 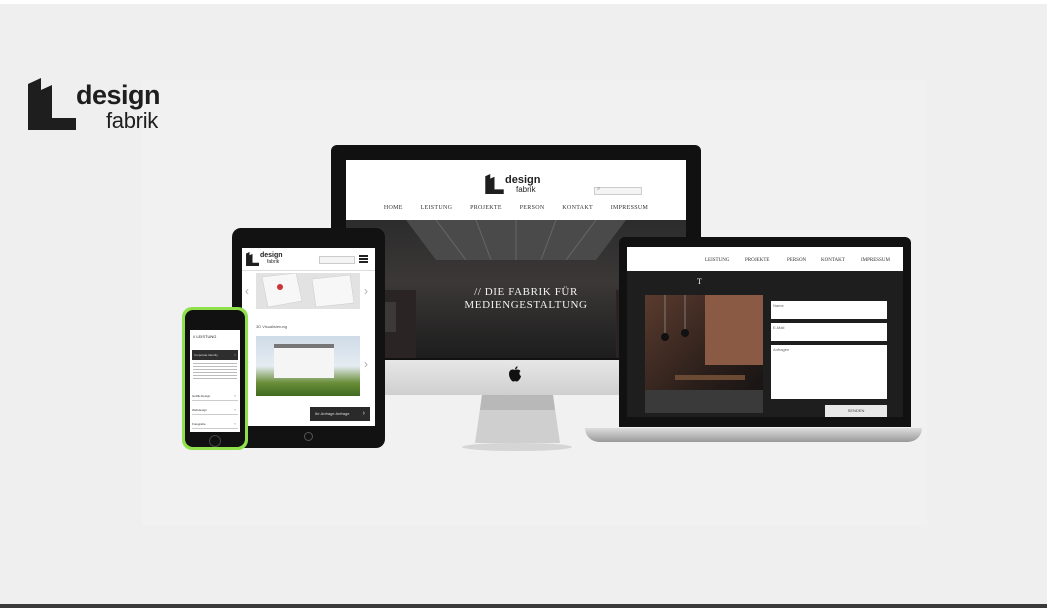 What do you see at coordinates (271, 255) in the screenshot?
I see `tablet-logo-word1: design` at bounding box center [271, 255].